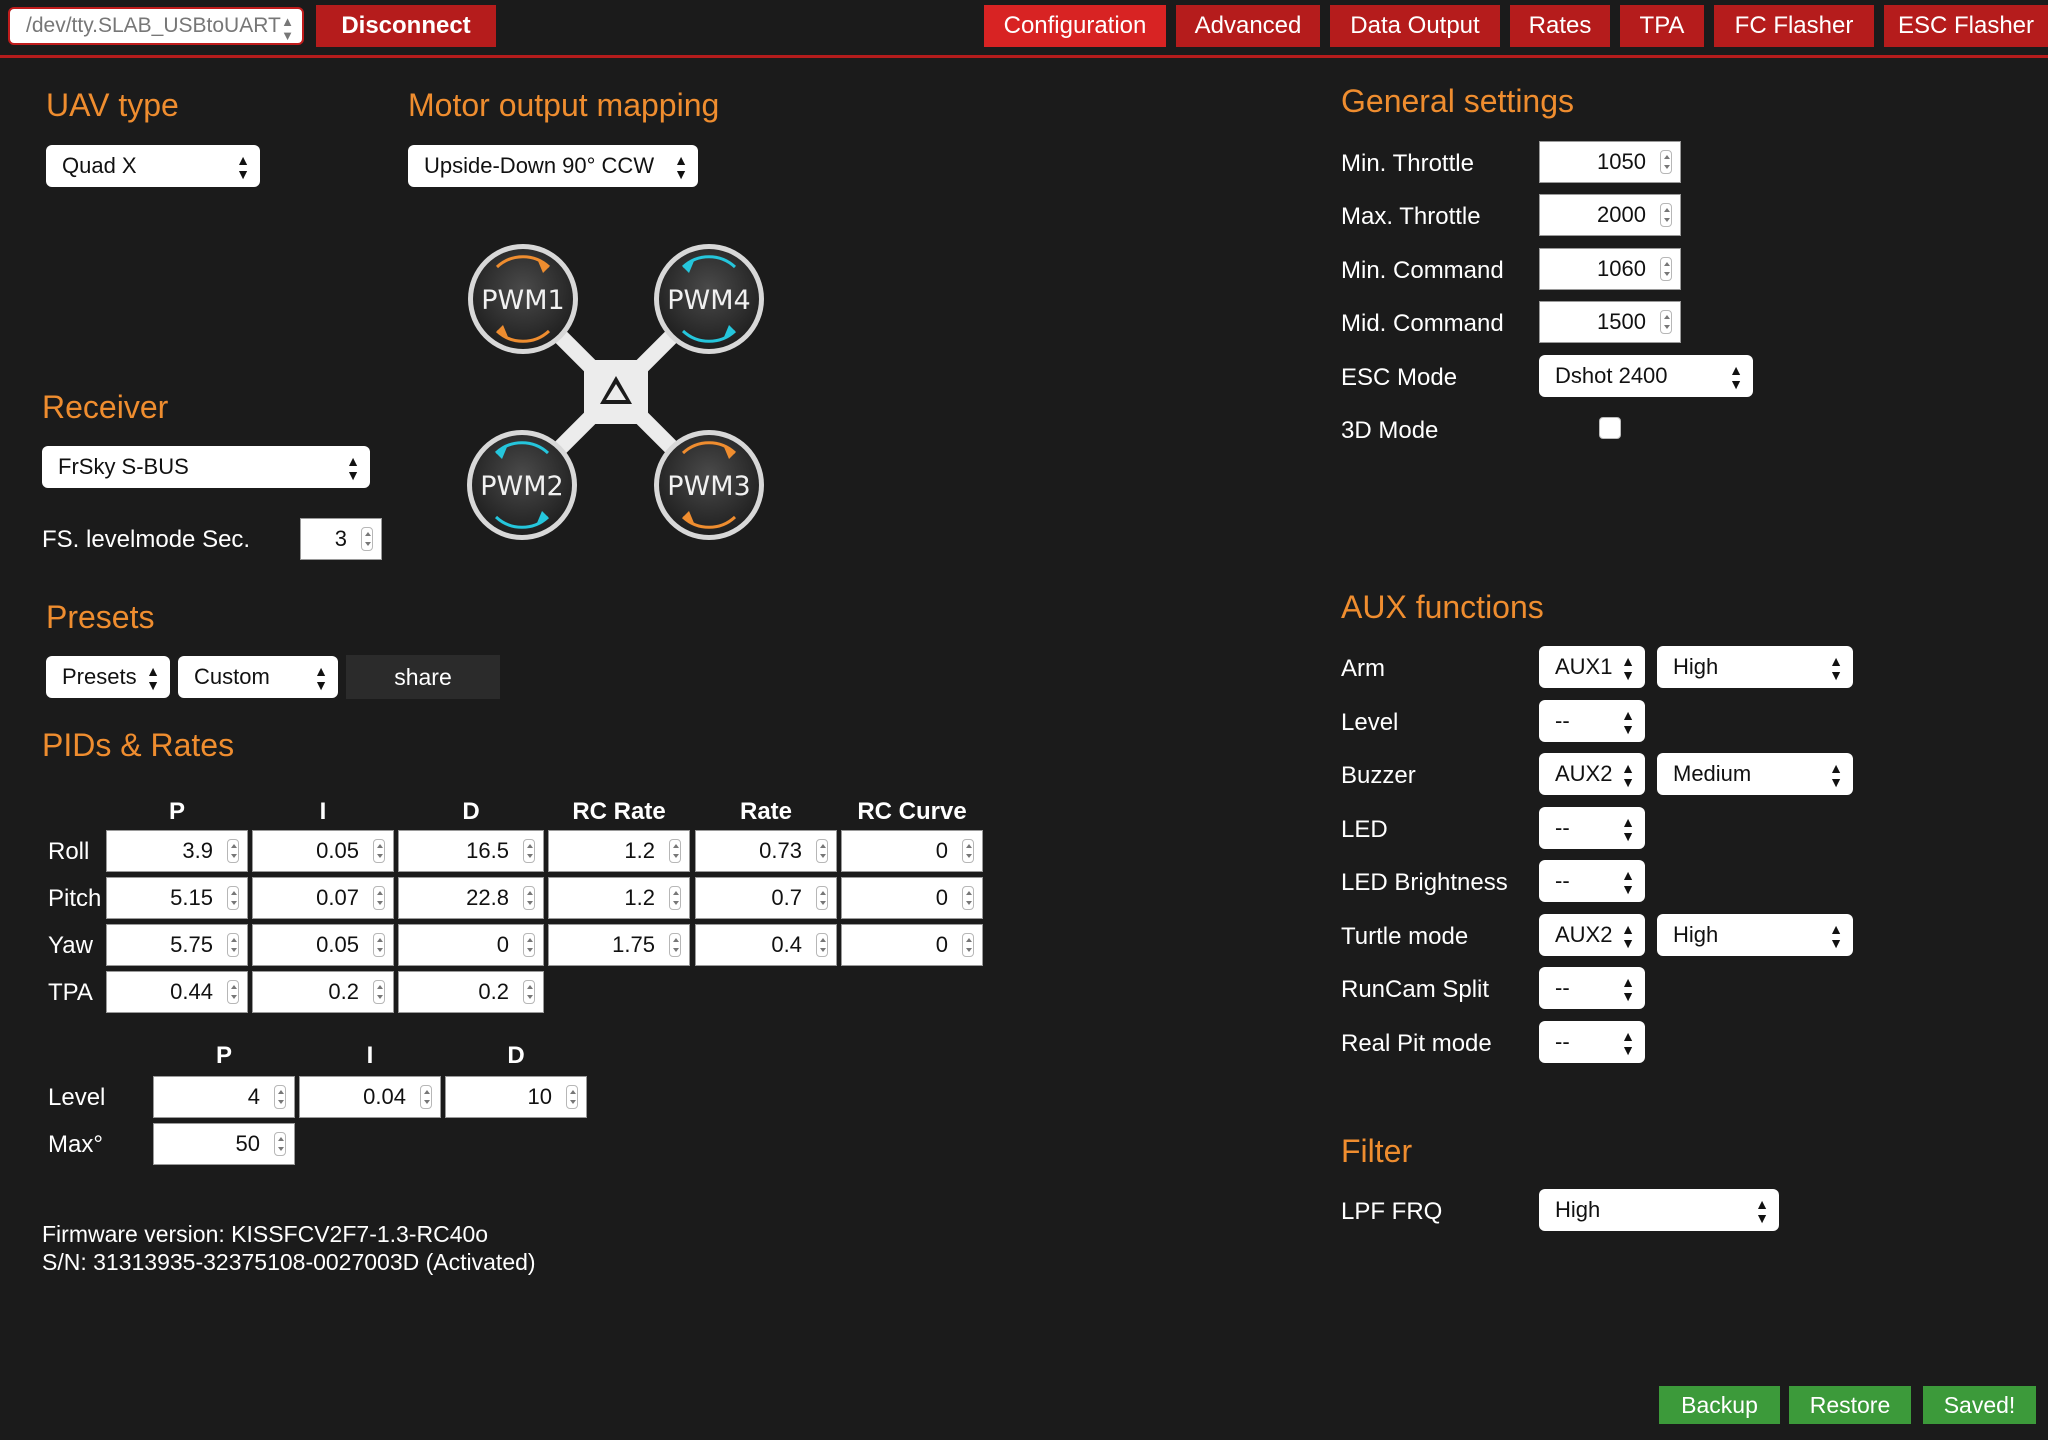 The width and height of the screenshot is (2048, 1440). I want to click on motor-mapping-select: Upside-Down 90° CCW ▲ ▼, so click(553, 166).